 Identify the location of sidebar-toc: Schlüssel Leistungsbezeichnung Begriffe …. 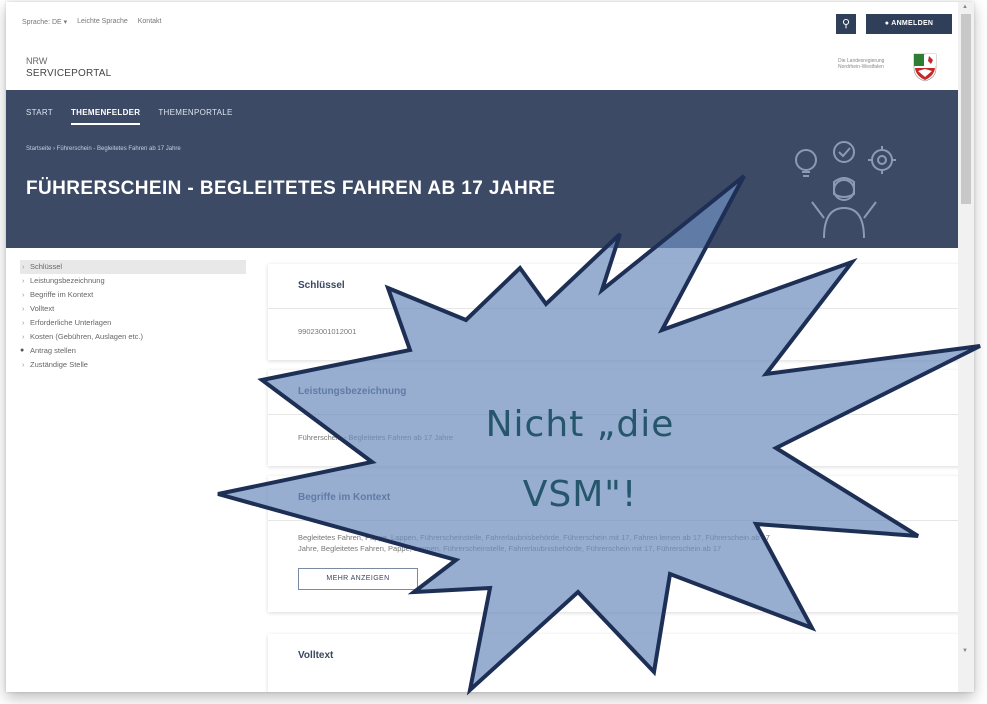
(133, 316).